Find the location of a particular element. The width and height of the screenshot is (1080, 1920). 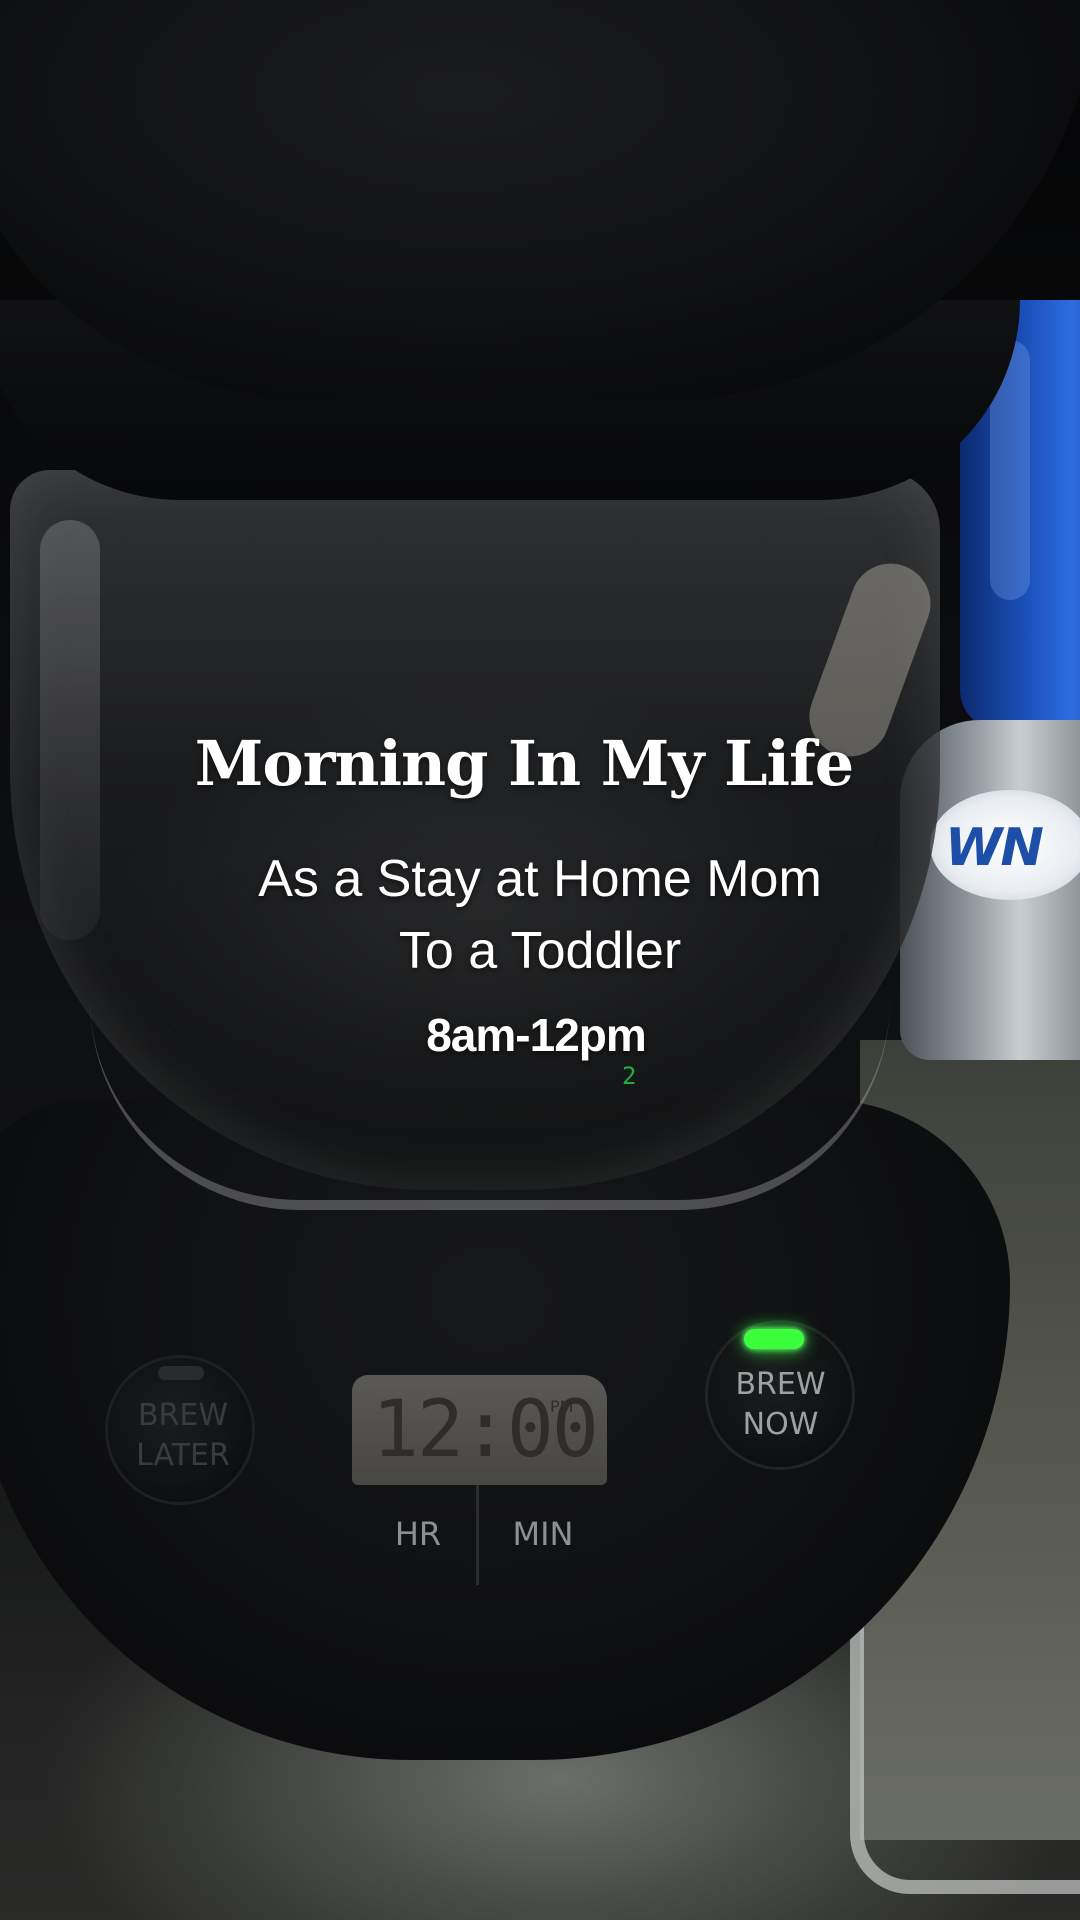

hour-button-label: HR is located at coordinates (418, 1534).